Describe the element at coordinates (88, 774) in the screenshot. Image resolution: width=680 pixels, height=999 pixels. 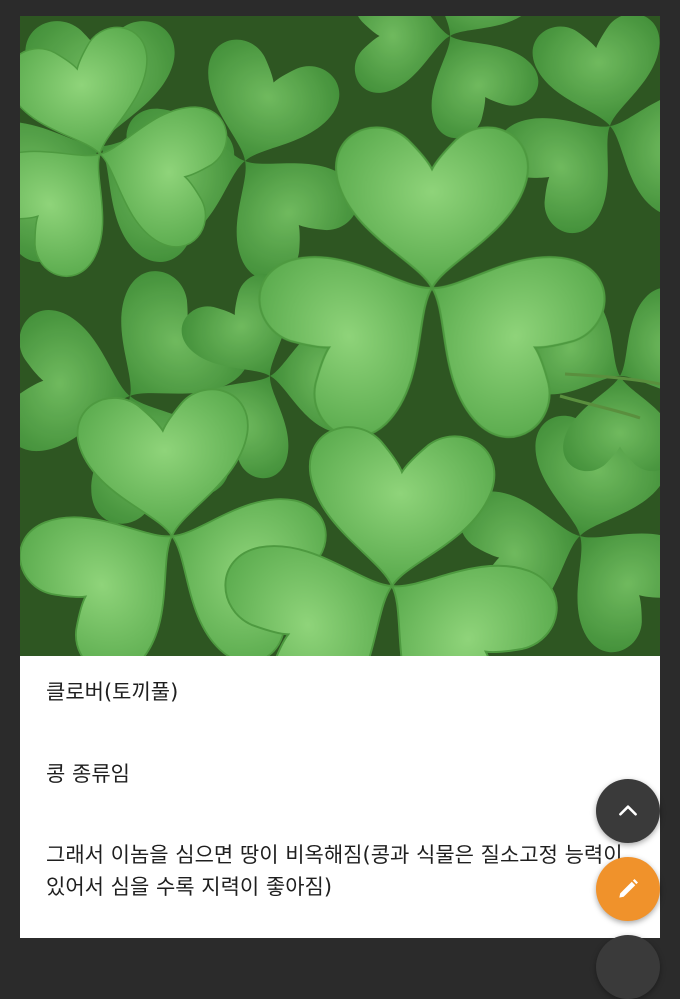
I see `post-text-line: 콩 종류임` at that location.